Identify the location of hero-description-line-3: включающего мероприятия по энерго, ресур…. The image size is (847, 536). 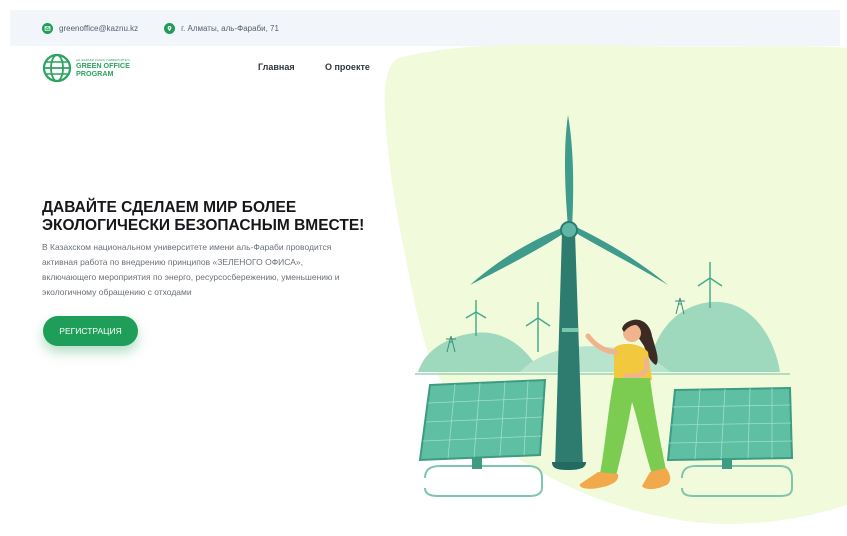
(191, 277).